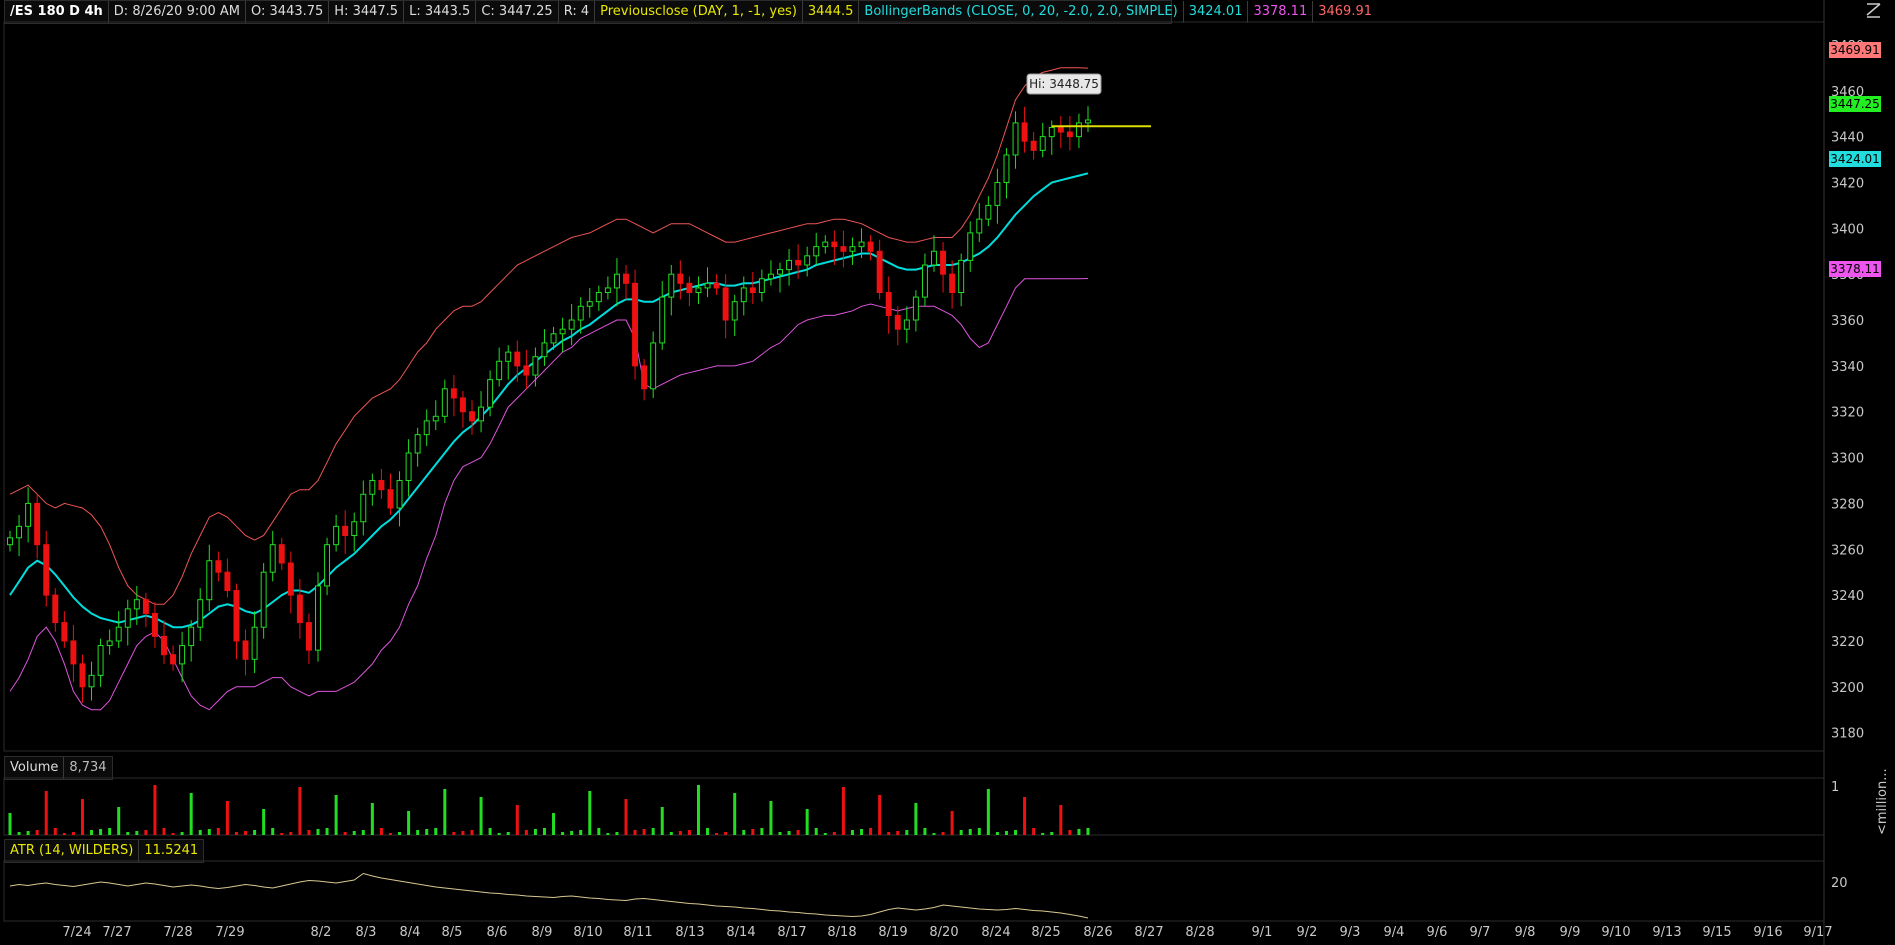 Image resolution: width=1895 pixels, height=945 pixels. Describe the element at coordinates (497, 932) in the screenshot. I see `x-tick-label: 8/6` at that location.